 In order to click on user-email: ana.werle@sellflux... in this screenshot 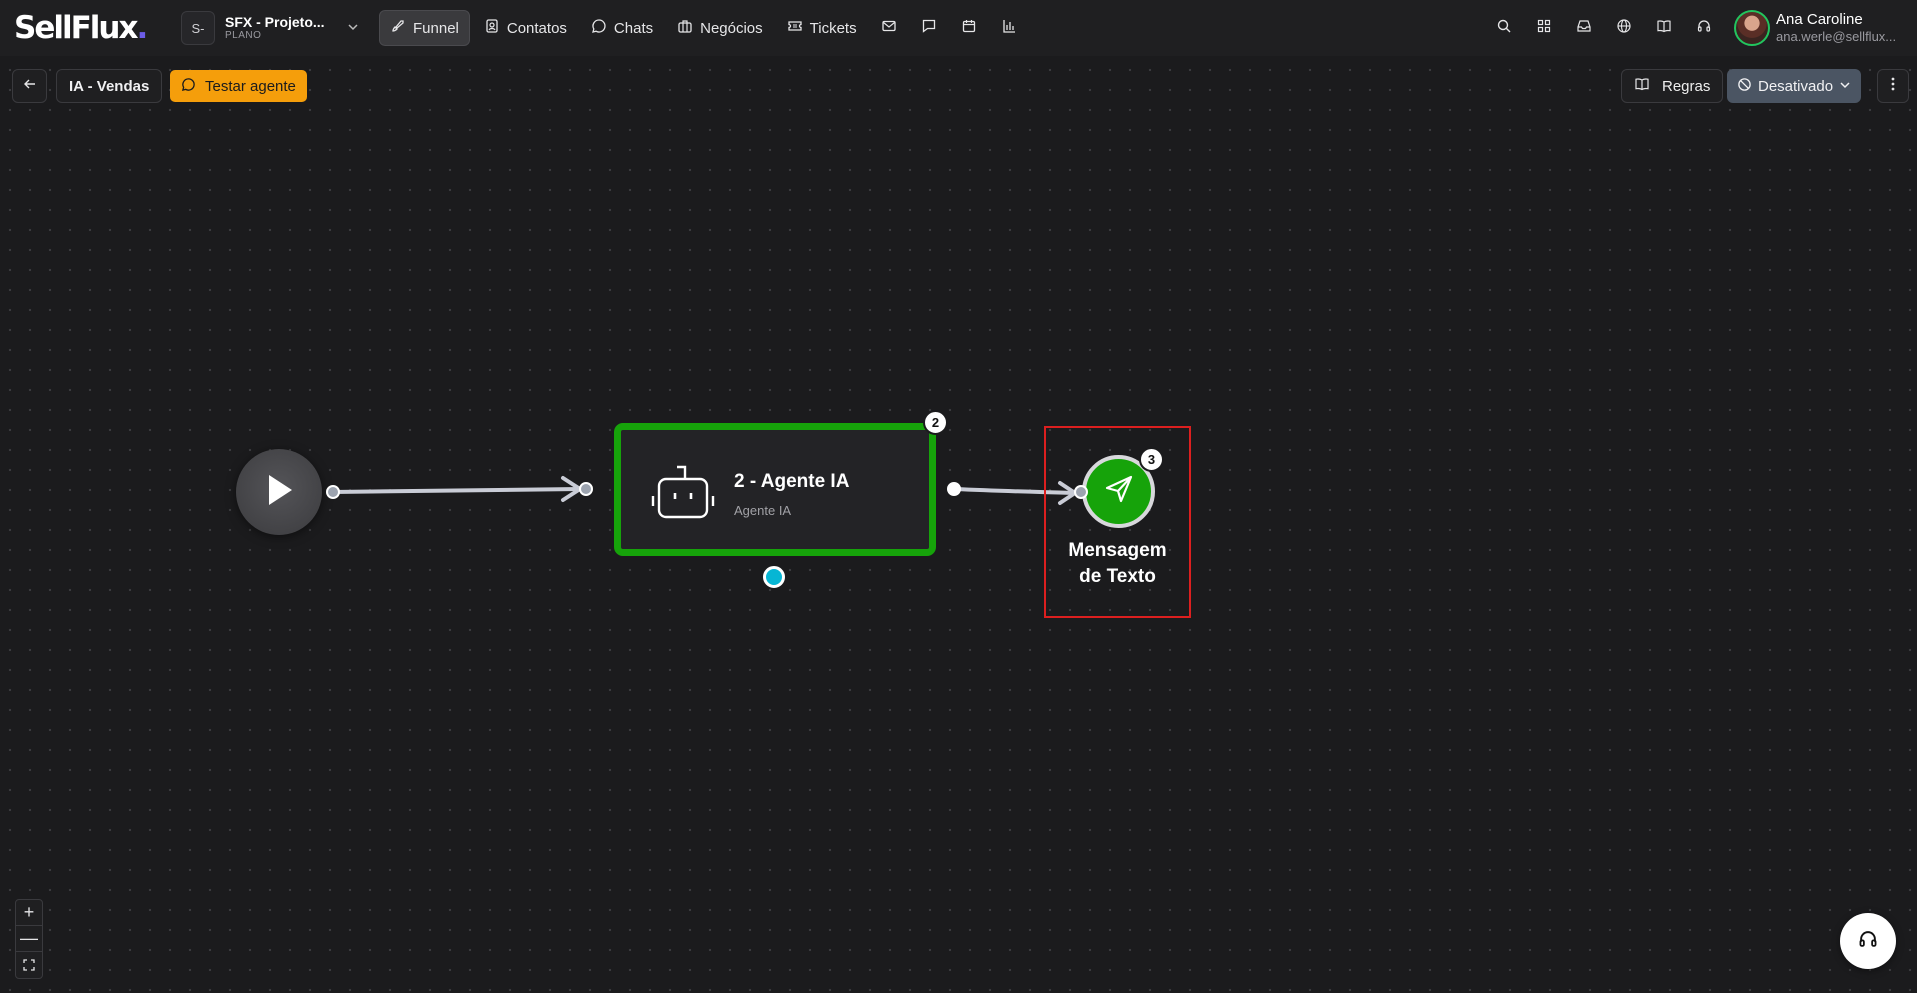, I will do `click(1836, 37)`.